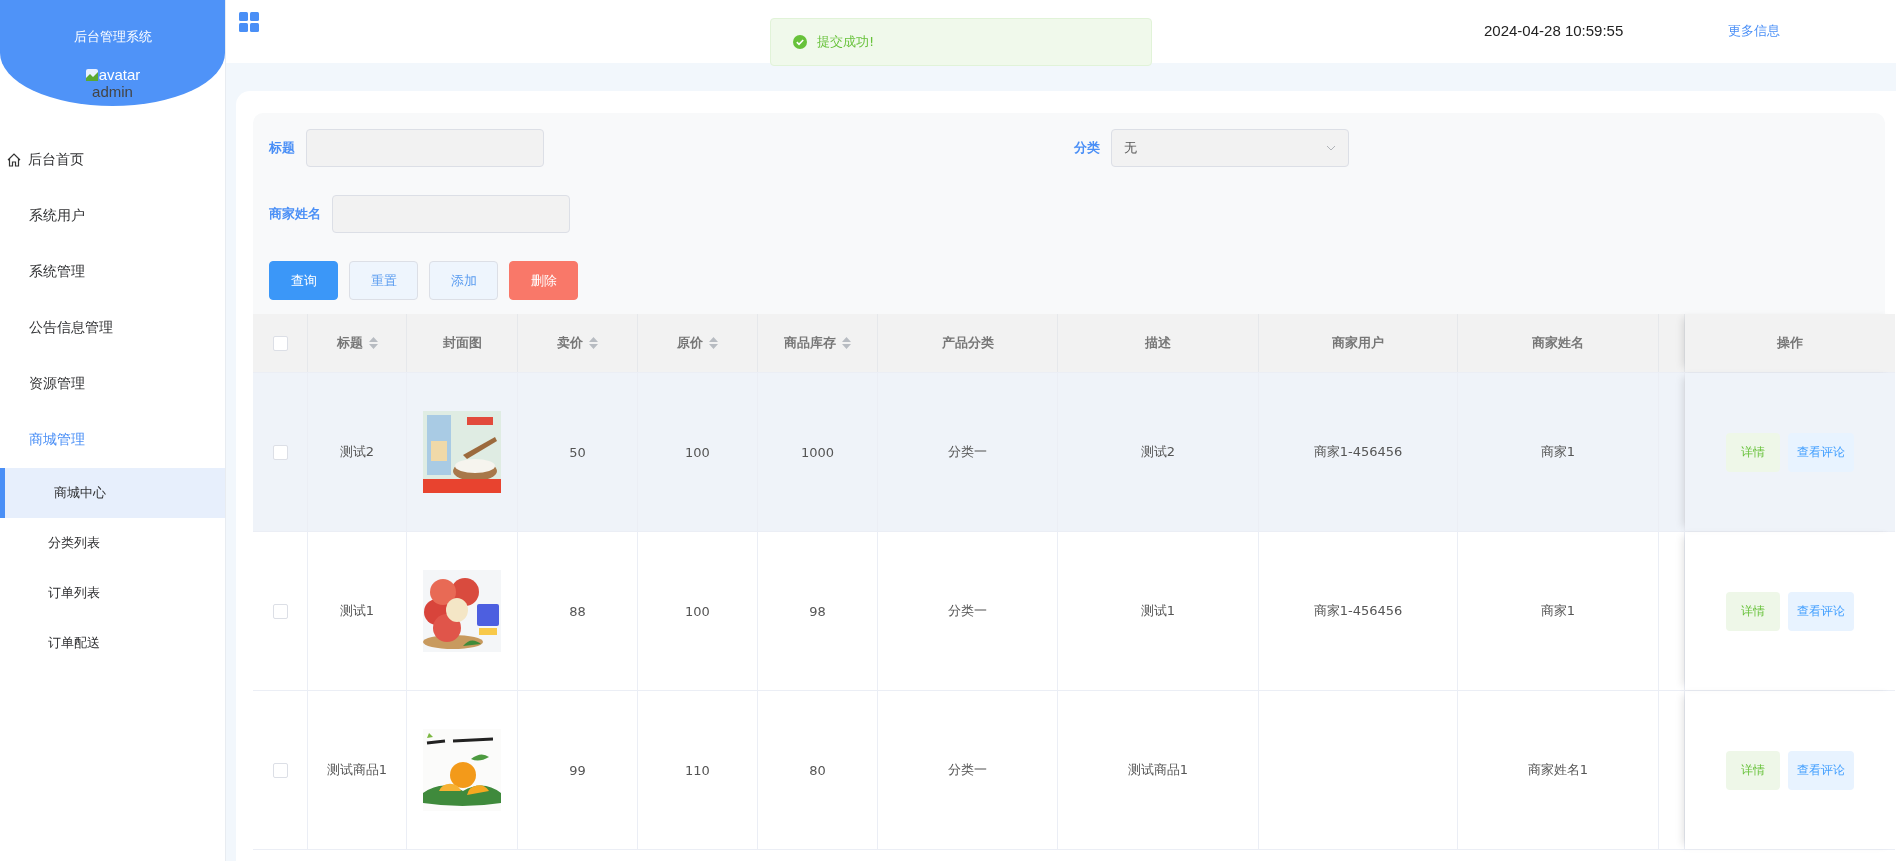 Image resolution: width=1896 pixels, height=861 pixels. What do you see at coordinates (810, 343) in the screenshot?
I see `column-header: 商品库存` at bounding box center [810, 343].